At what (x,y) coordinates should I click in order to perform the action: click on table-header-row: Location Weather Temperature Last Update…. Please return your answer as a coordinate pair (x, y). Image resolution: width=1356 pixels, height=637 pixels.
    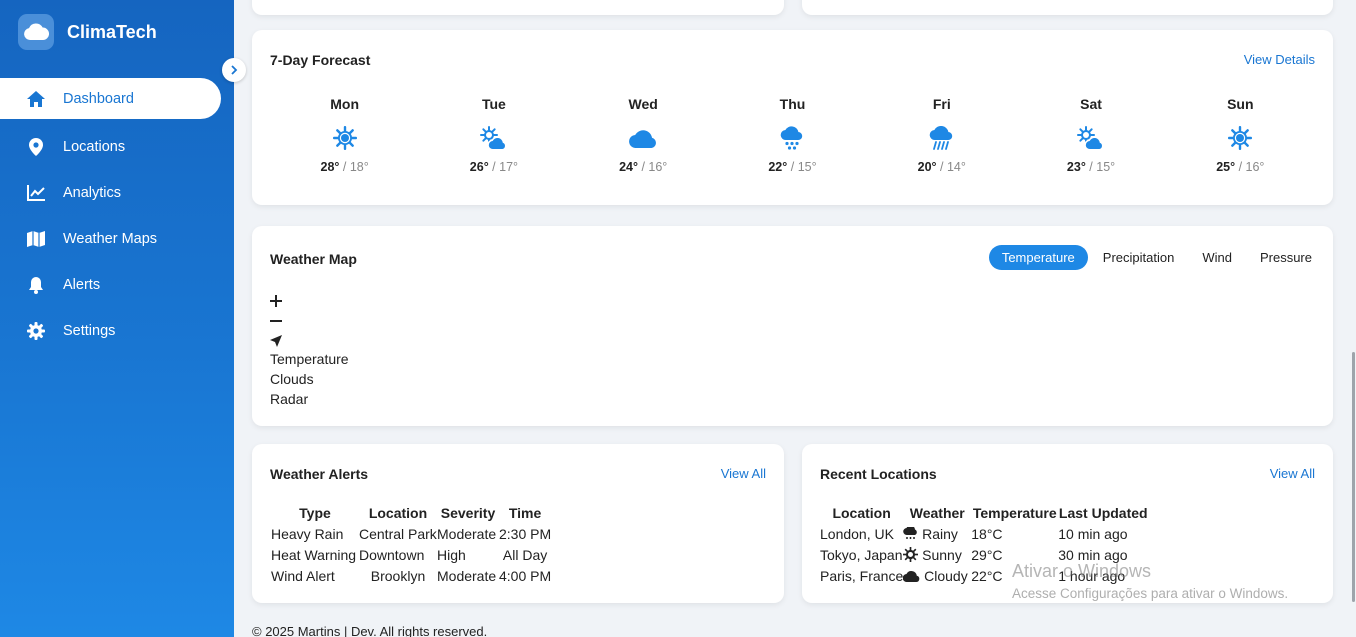
    Looking at the image, I should click on (984, 512).